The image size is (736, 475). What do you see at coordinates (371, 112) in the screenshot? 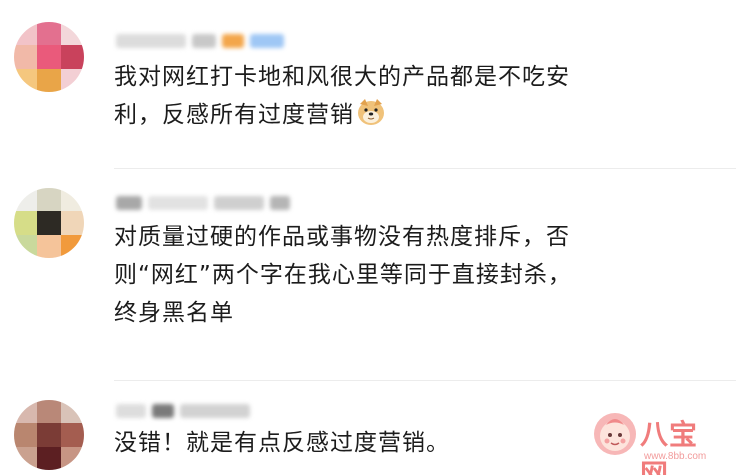
I see `doge-emoji-icon` at bounding box center [371, 112].